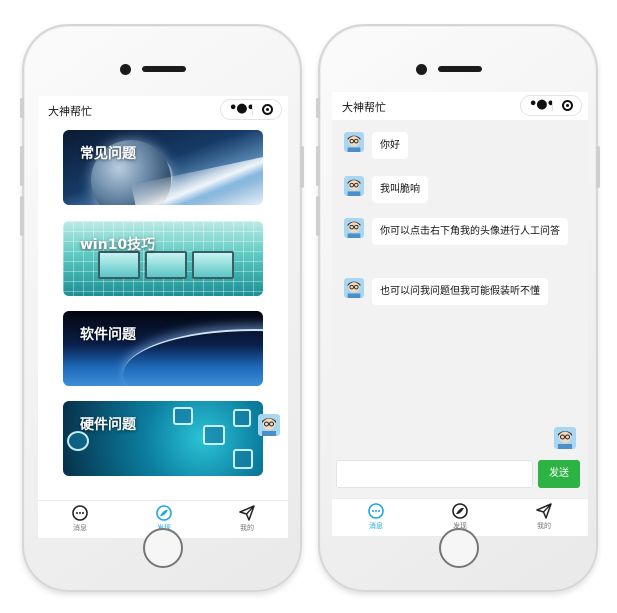 This screenshot has width=617, height=613. What do you see at coordinates (434, 474) in the screenshot?
I see `message-input` at bounding box center [434, 474].